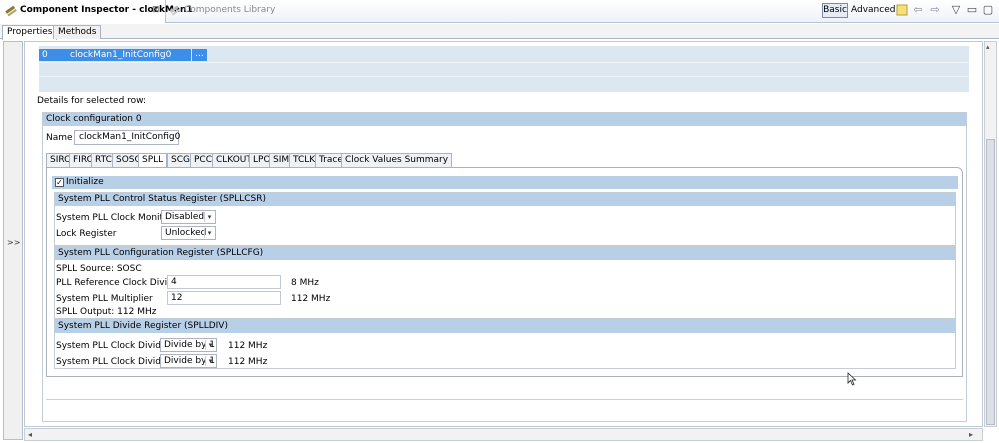 The image size is (999, 443). Describe the element at coordinates (935, 10) in the screenshot. I see `forward-icon: ⇨` at that location.